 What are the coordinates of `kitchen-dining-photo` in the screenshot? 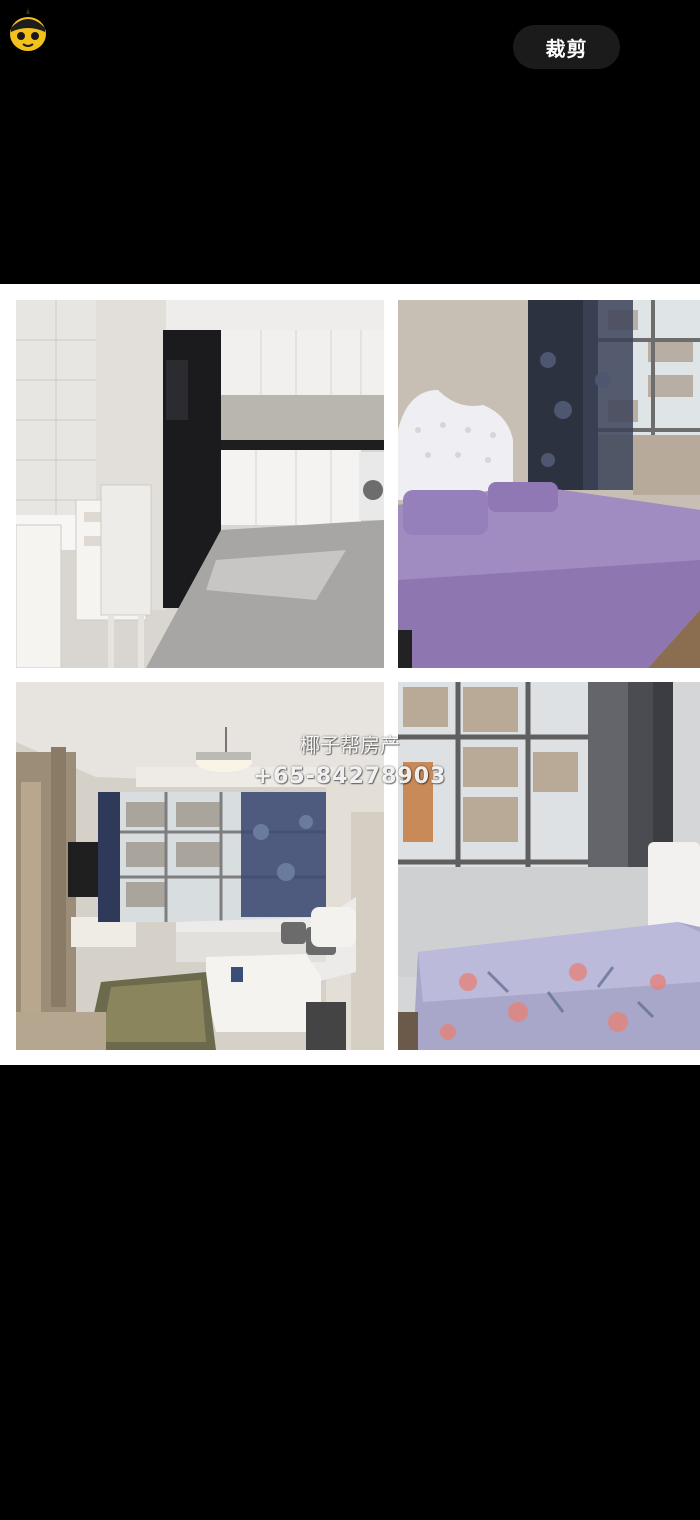 It's located at (200, 484).